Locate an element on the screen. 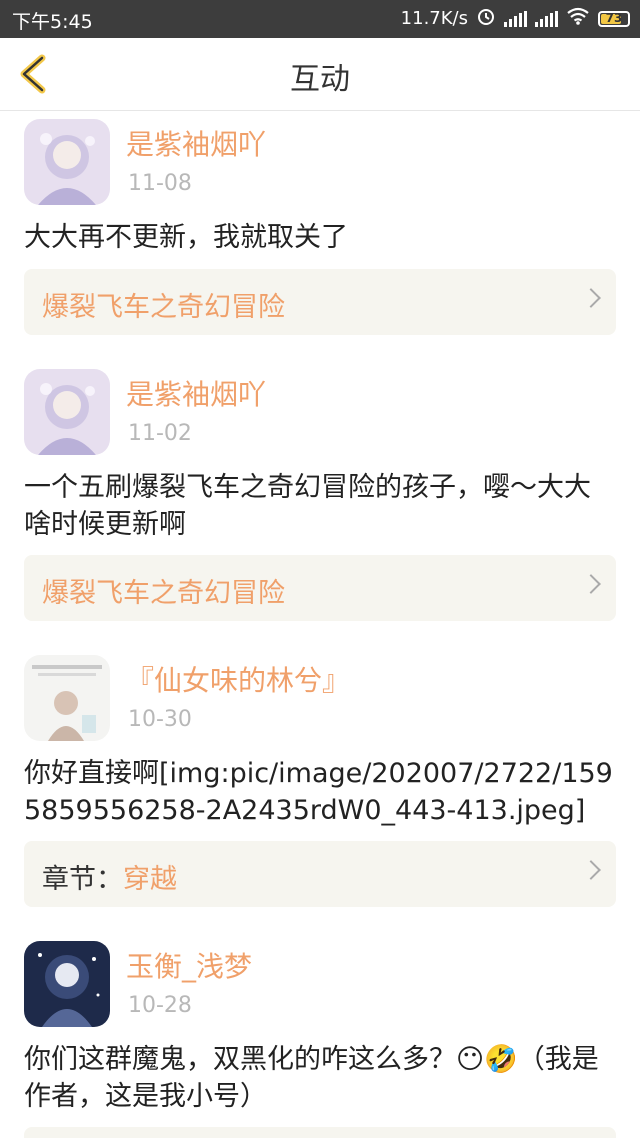  battery-icon: 73 is located at coordinates (614, 18).